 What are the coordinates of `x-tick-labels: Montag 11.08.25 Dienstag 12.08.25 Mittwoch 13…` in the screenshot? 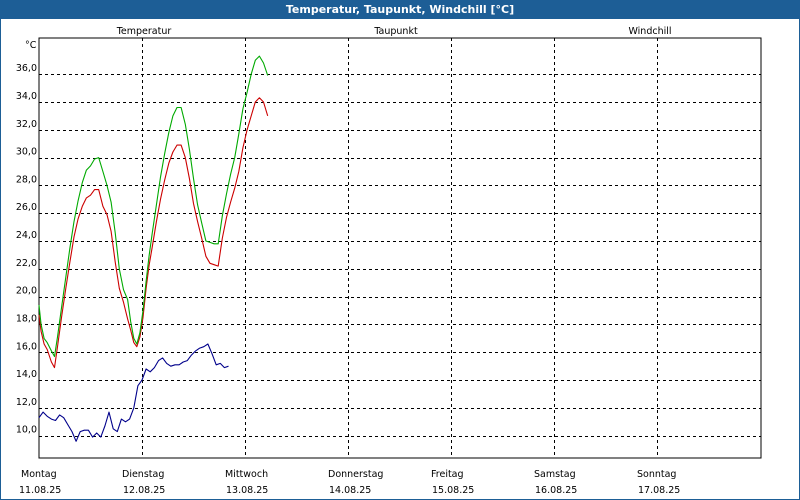 It's located at (349, 482).